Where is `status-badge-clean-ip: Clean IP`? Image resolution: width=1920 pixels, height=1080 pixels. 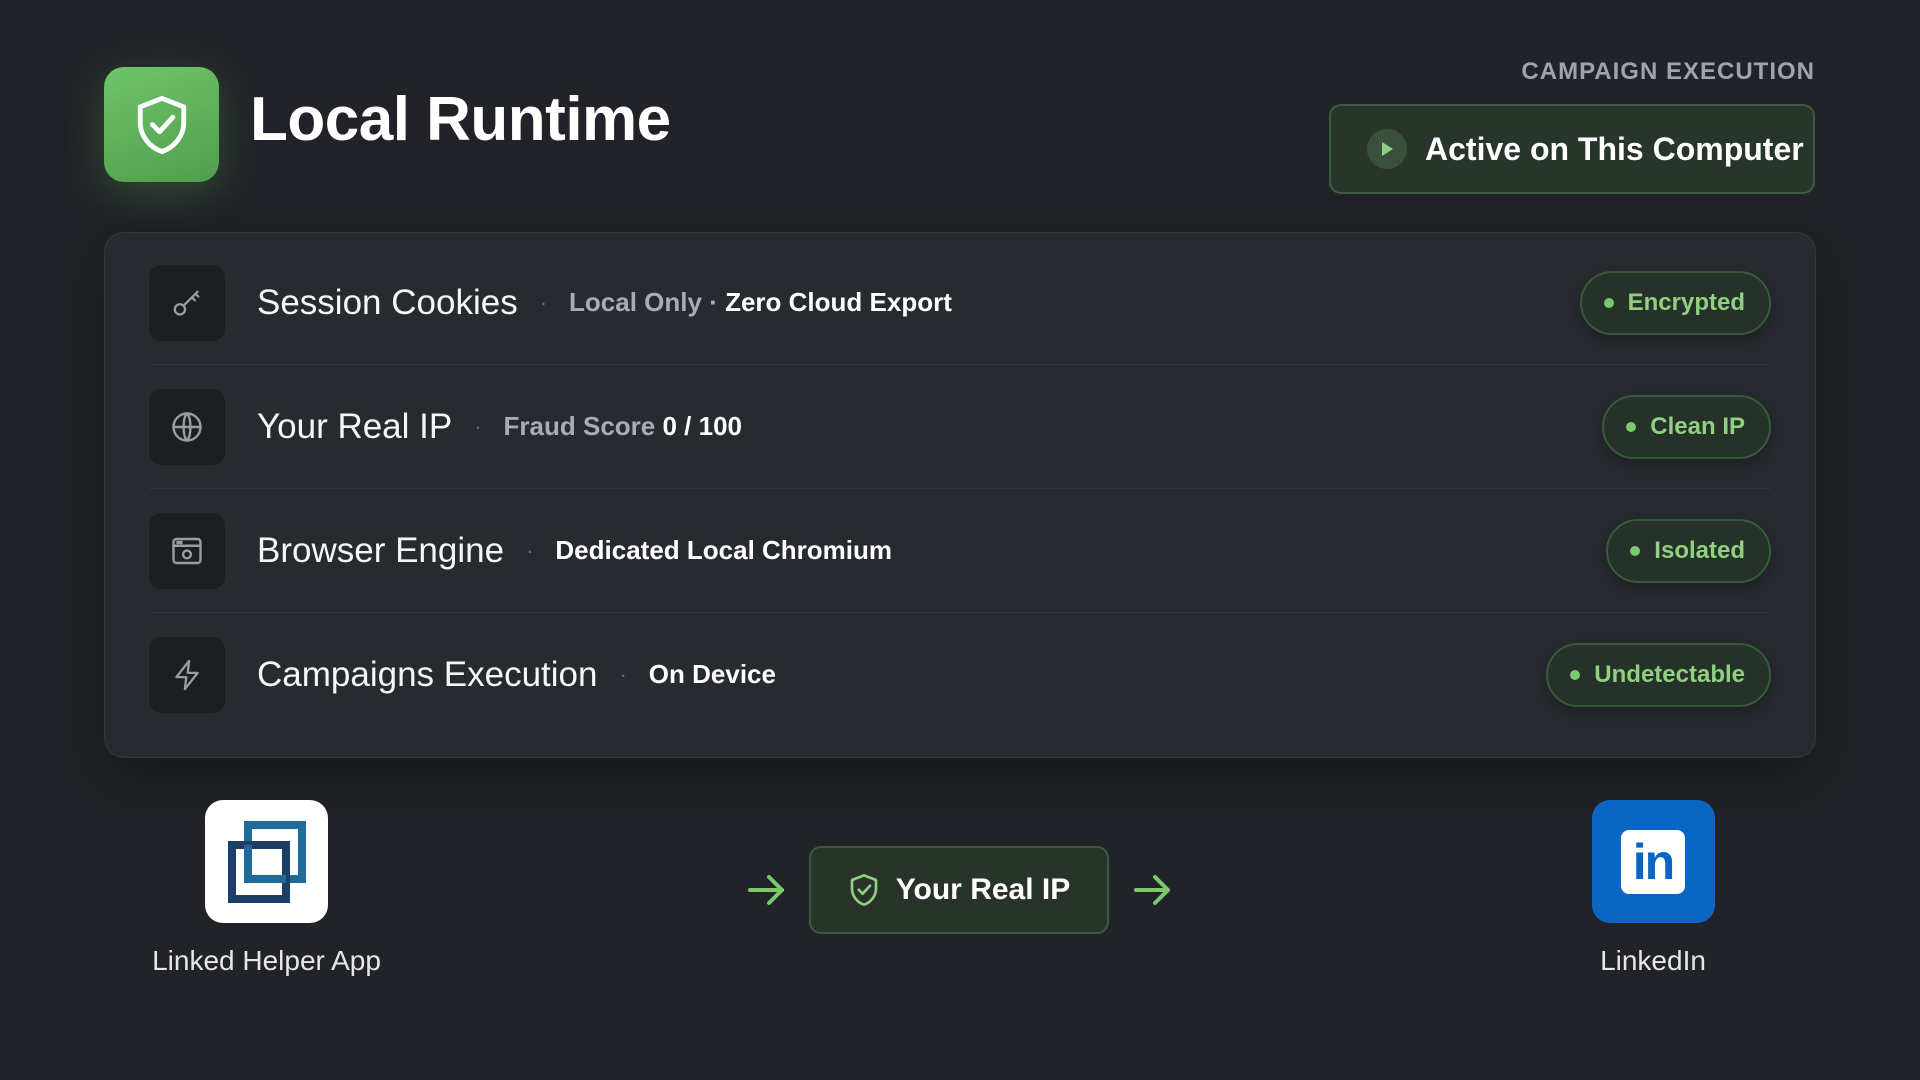
status-badge-clean-ip: Clean IP is located at coordinates (1686, 426).